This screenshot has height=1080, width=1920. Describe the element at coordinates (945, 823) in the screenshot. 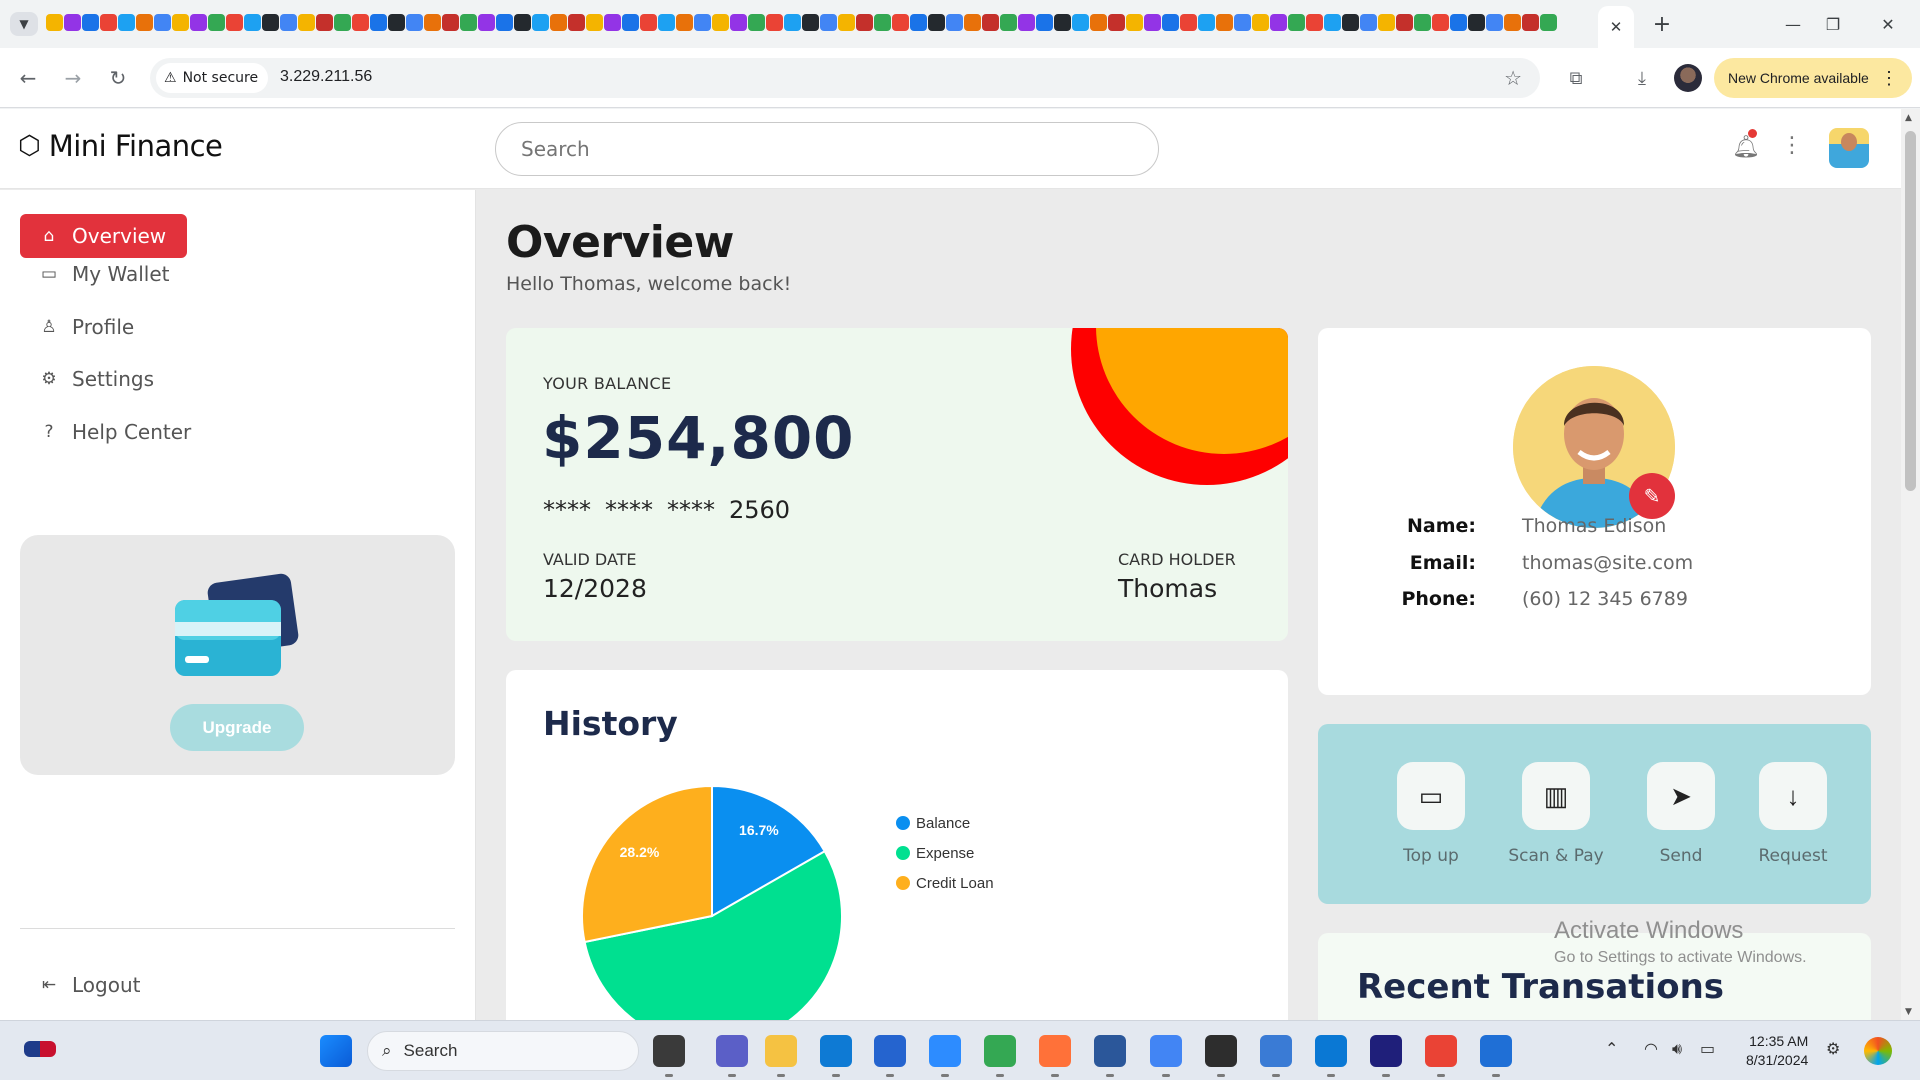

I see `legend-item-balance: Balance` at that location.